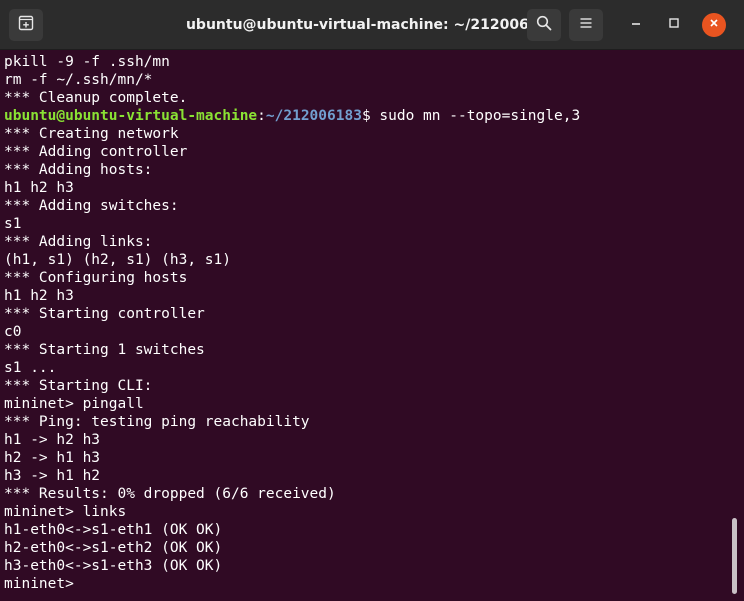 This screenshot has width=744, height=601. I want to click on hamburger-menu-icon, so click(586, 25).